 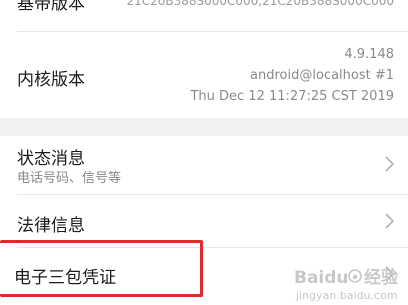 What do you see at coordinates (381, 277) in the screenshot?
I see `watermark-suffix: 经验` at bounding box center [381, 277].